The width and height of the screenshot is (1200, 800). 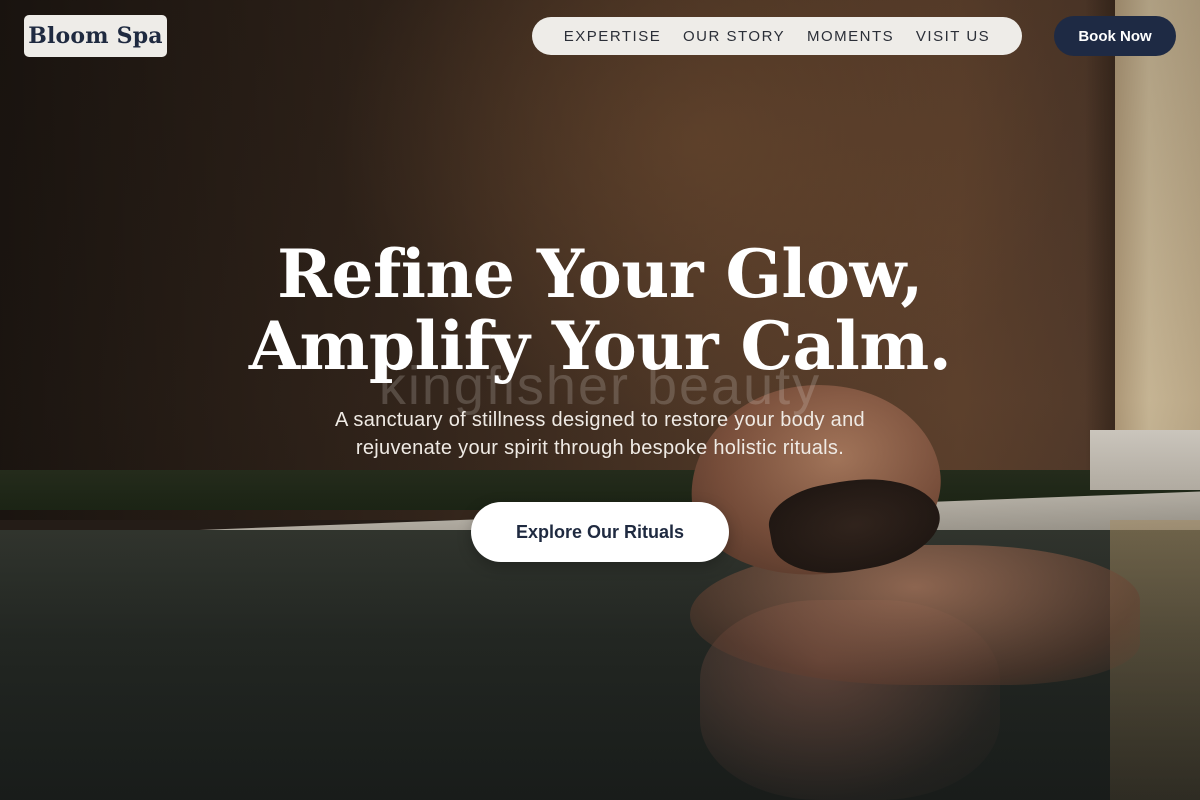 I want to click on main-nav: EXPERTISE OUR STORY MOMENTS VISIT US, so click(x=777, y=36).